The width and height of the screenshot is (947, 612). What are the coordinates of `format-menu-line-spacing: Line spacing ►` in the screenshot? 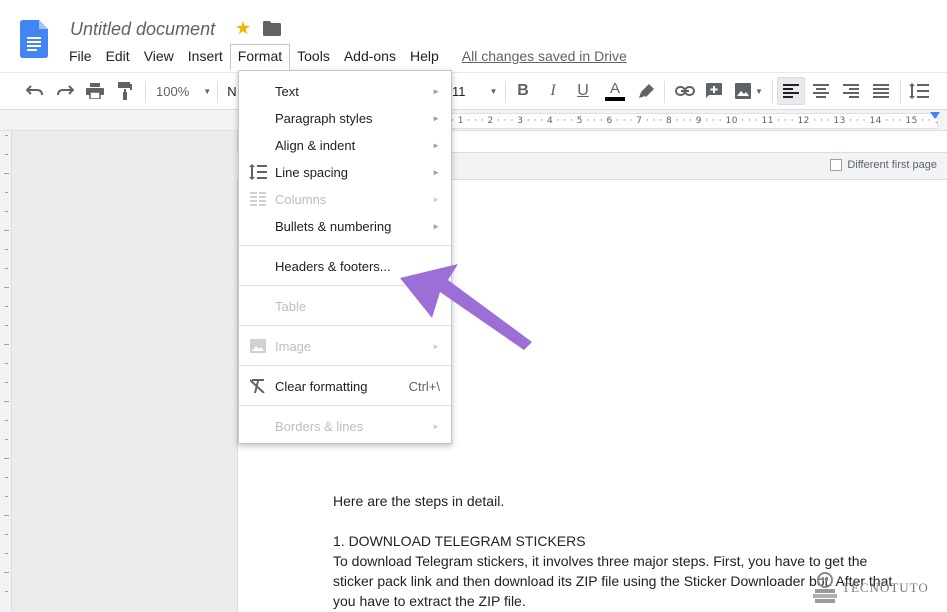 It's located at (345, 172).